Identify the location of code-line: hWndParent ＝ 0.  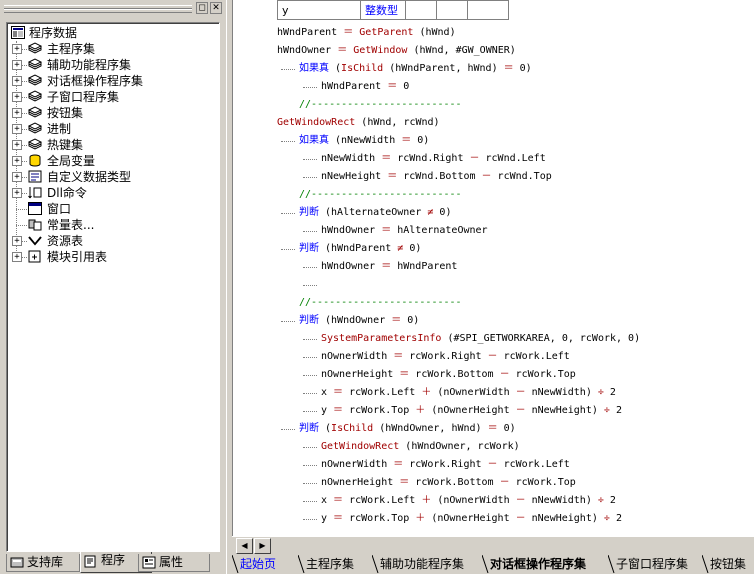
(365, 87).